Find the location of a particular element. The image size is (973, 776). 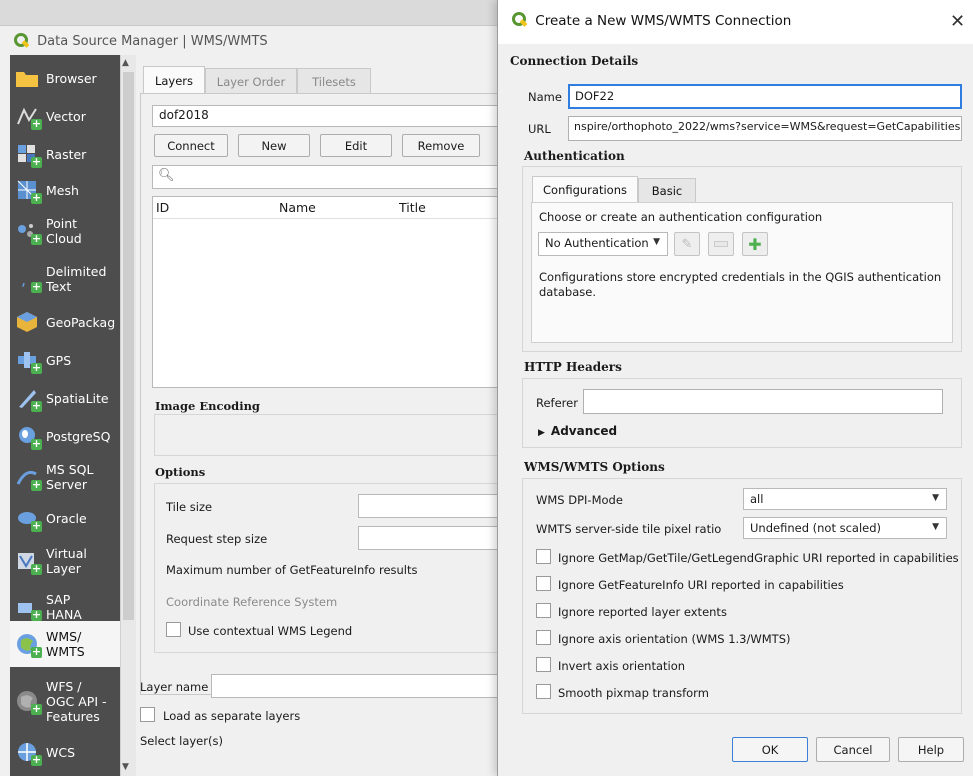

scroll-down-arrow-icon: ▼ is located at coordinates (125, 767).